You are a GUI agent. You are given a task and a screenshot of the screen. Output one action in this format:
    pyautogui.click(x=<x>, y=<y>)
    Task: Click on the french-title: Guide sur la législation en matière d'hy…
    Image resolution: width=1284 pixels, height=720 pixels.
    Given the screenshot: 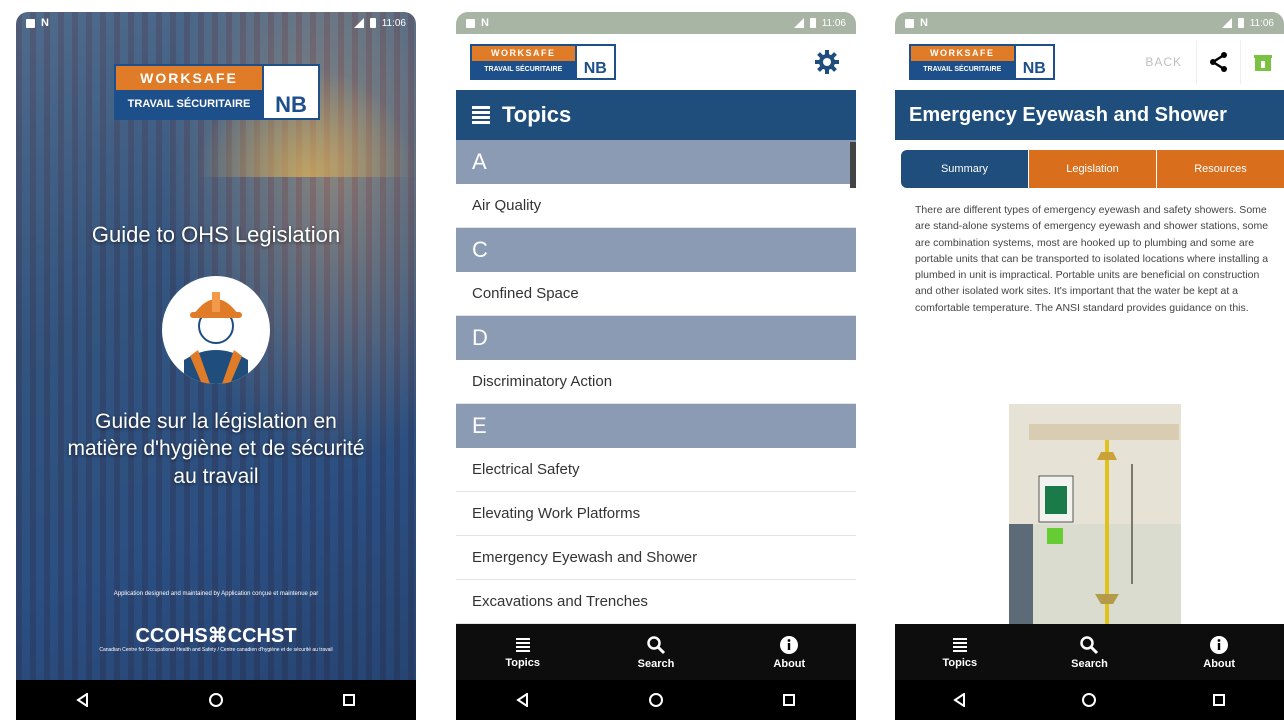 What is the action you would take?
    pyautogui.click(x=216, y=449)
    